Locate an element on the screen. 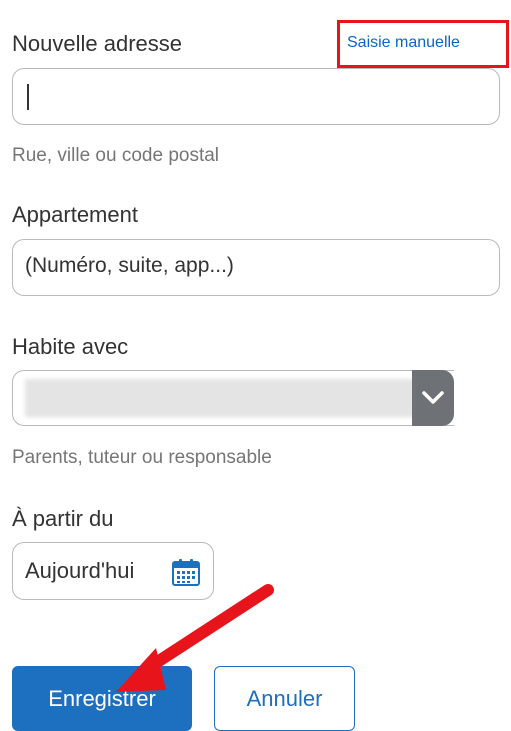 The width and height of the screenshot is (511, 731). address-input is located at coordinates (256, 96).